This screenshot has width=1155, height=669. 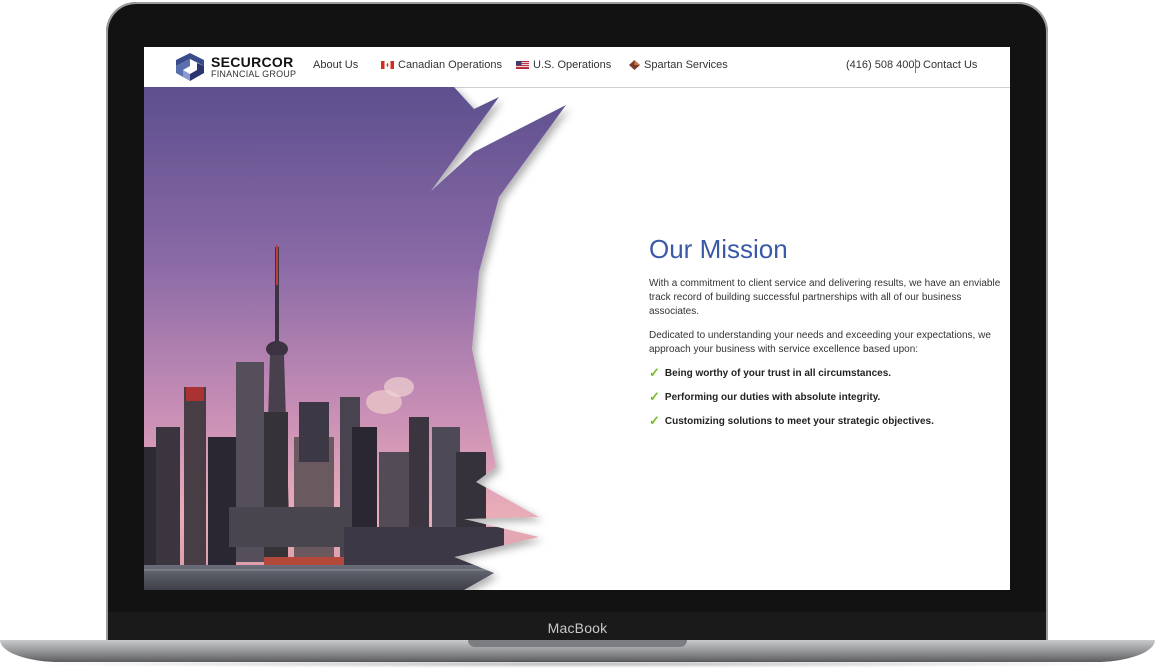 I want to click on nav-canadian-operations: Canadian Operations, so click(x=441, y=65).